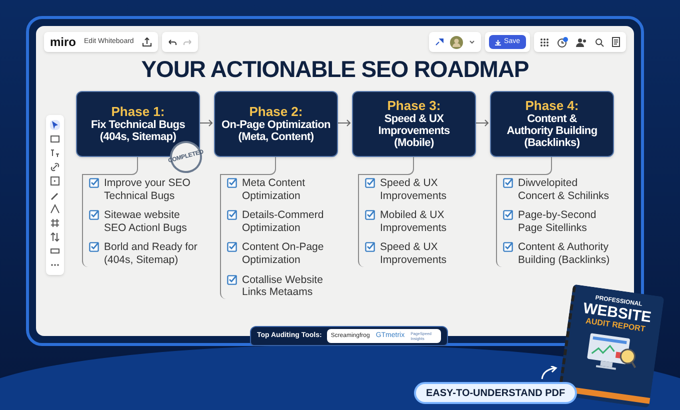 Image resolution: width=680 pixels, height=410 pixels. What do you see at coordinates (145, 221) in the screenshot?
I see `checklist-item: Sitewae website SEO Actionl Bugs` at bounding box center [145, 221].